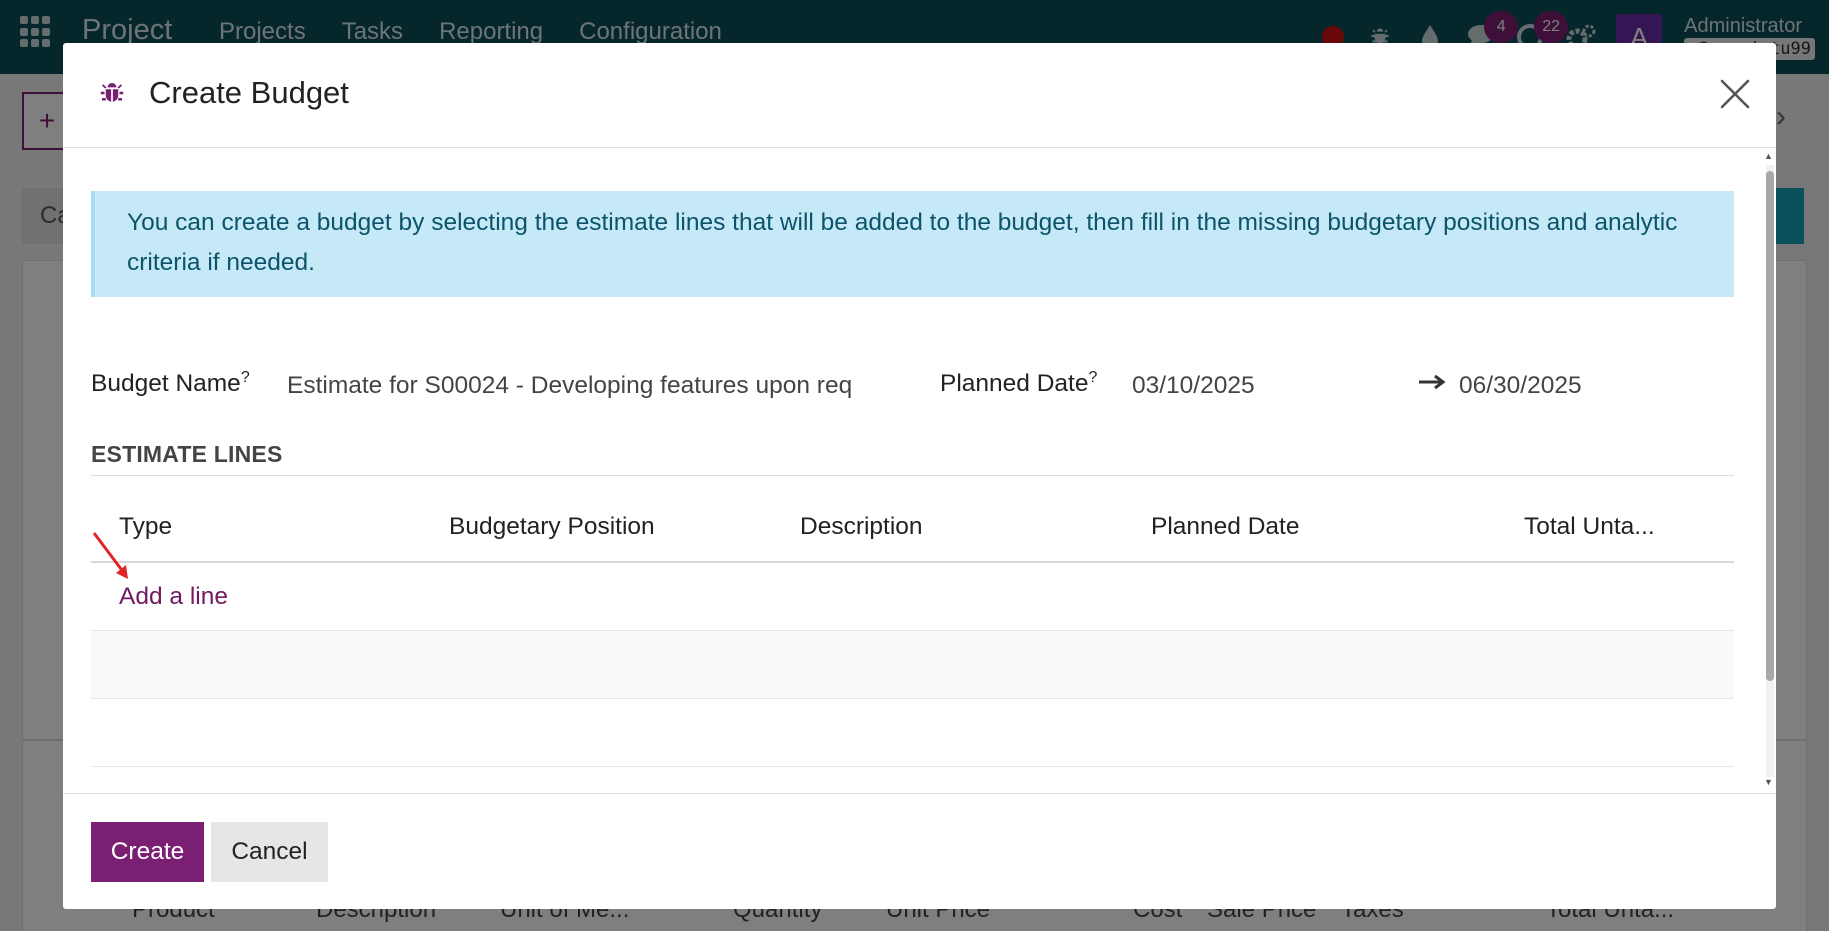 Image resolution: width=1829 pixels, height=931 pixels. I want to click on dialog-scrollbar: ▲ ▼, so click(1769, 471).